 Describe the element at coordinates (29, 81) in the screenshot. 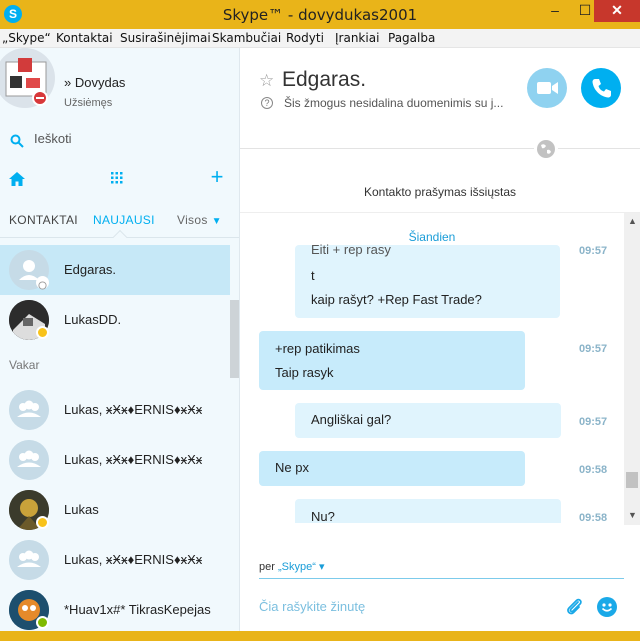

I see `profile-avatar` at that location.